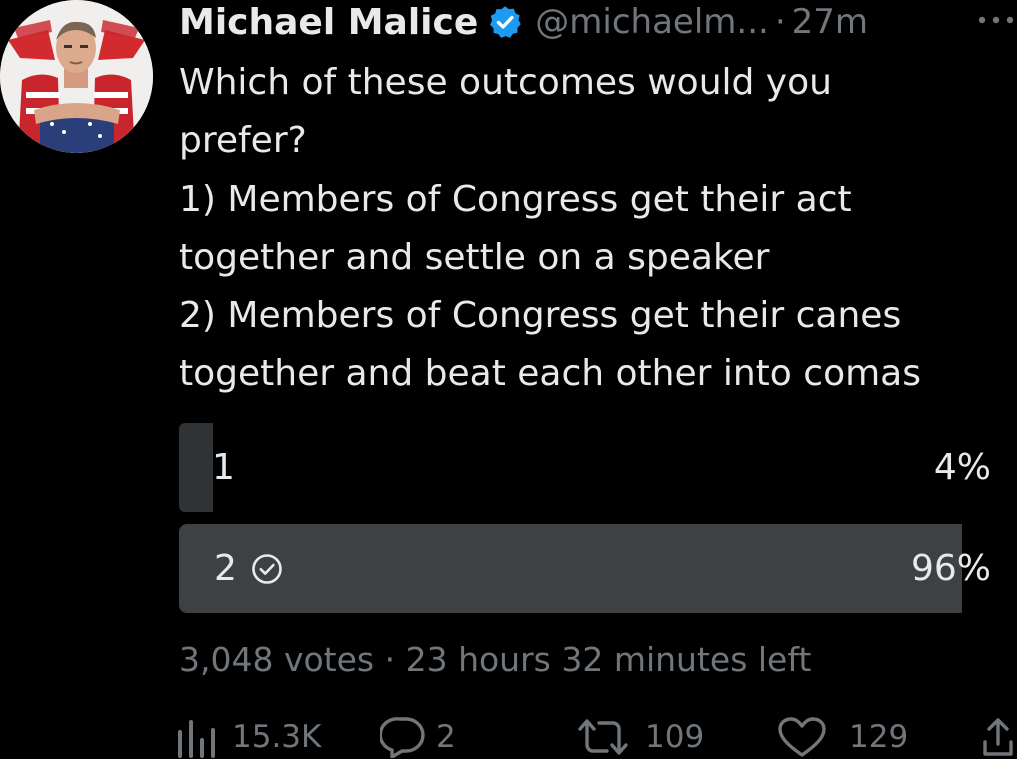 This screenshot has height=759, width=1017. What do you see at coordinates (962, 467) in the screenshot?
I see `poll-option-percent: 4%` at bounding box center [962, 467].